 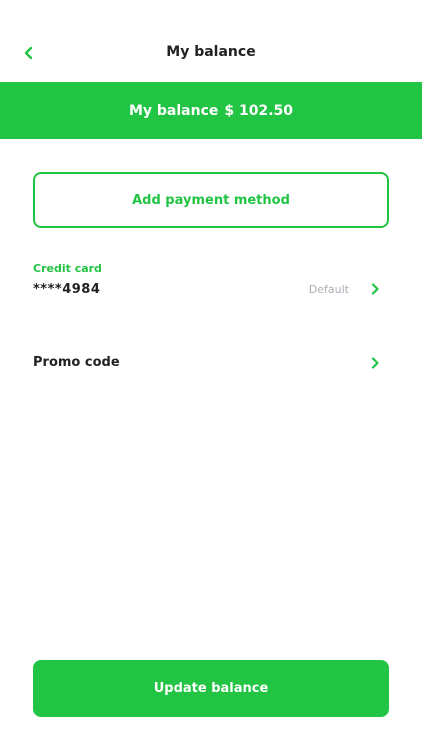 I want to click on update-balance-button: Update balance, so click(x=211, y=688).